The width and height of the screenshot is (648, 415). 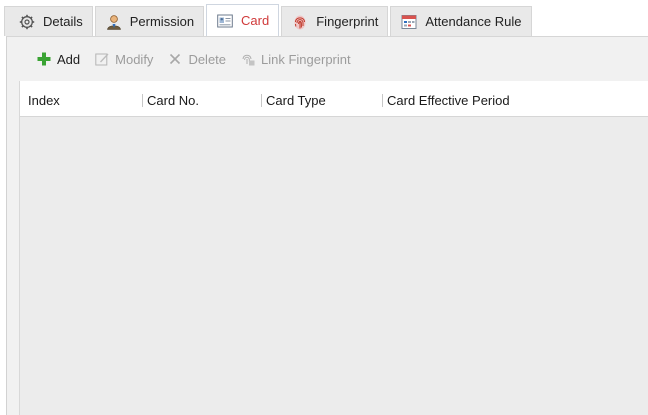 I want to click on edit-icon, so click(x=102, y=59).